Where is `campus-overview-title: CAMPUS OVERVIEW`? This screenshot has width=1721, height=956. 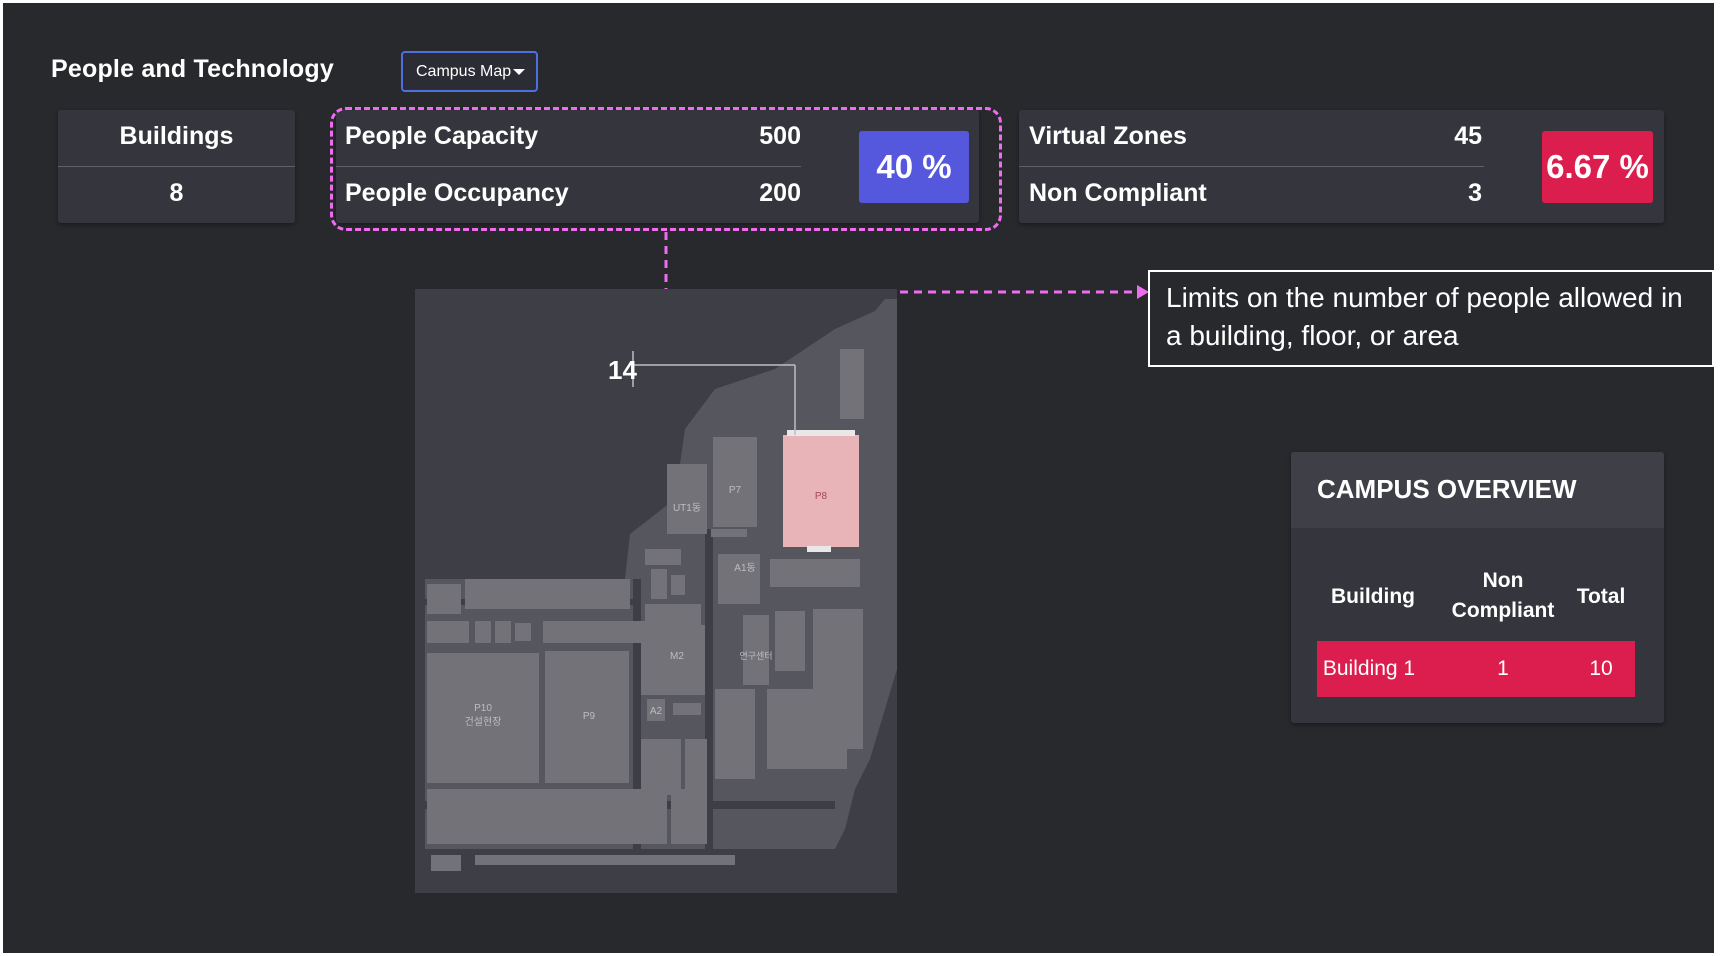 campus-overview-title: CAMPUS OVERVIEW is located at coordinates (1447, 489).